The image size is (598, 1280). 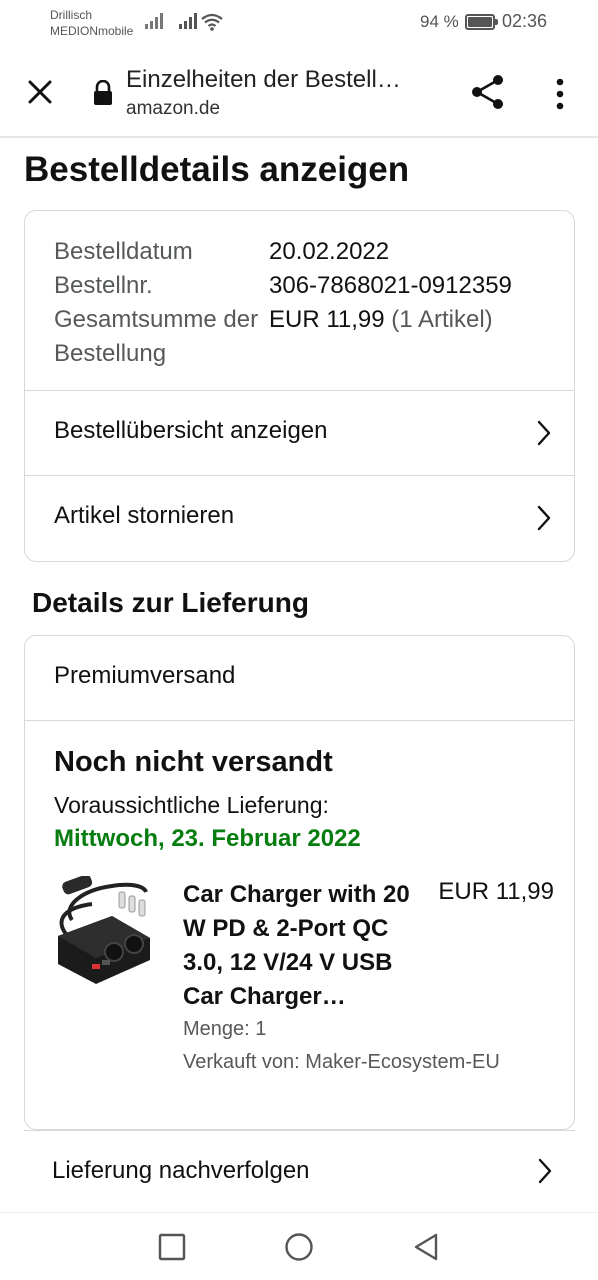 What do you see at coordinates (173, 109) in the screenshot?
I see `browser-url: amazon.de` at bounding box center [173, 109].